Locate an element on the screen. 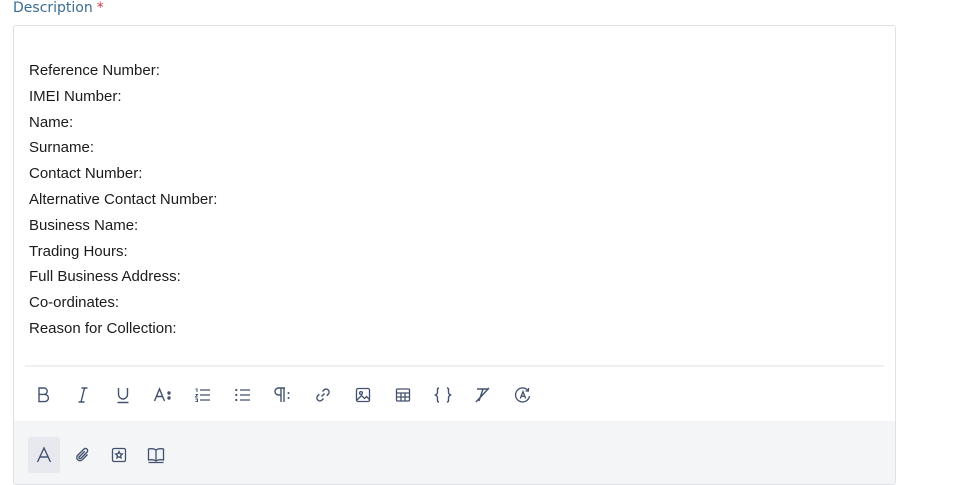 This screenshot has width=961, height=485. autocorrect-icon is located at coordinates (523, 395).